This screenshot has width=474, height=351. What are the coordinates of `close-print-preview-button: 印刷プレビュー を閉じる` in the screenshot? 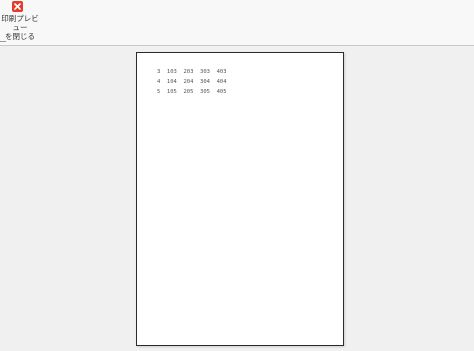 It's located at (20, 22).